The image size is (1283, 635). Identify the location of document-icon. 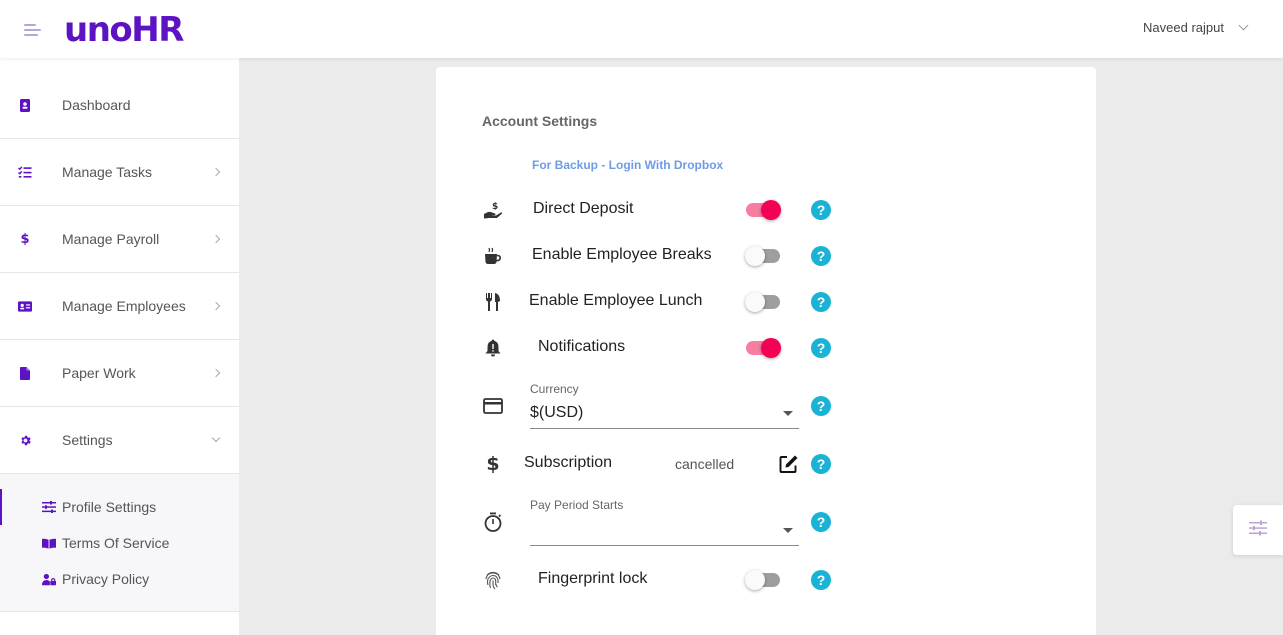
(25, 373).